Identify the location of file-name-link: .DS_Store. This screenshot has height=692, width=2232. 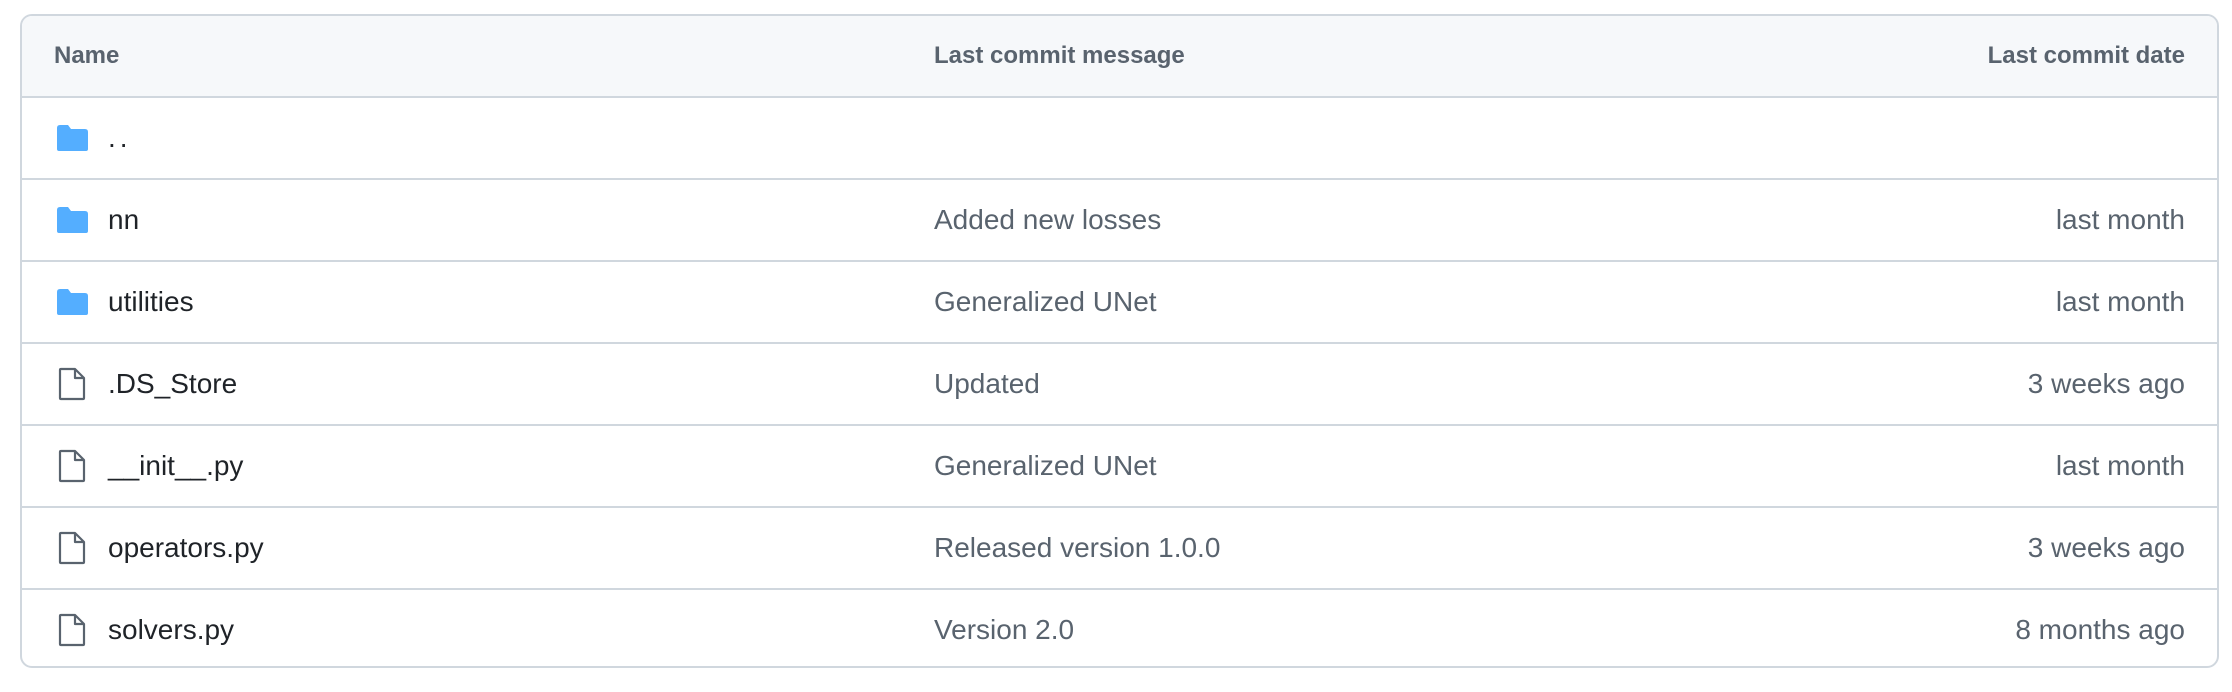
(172, 384).